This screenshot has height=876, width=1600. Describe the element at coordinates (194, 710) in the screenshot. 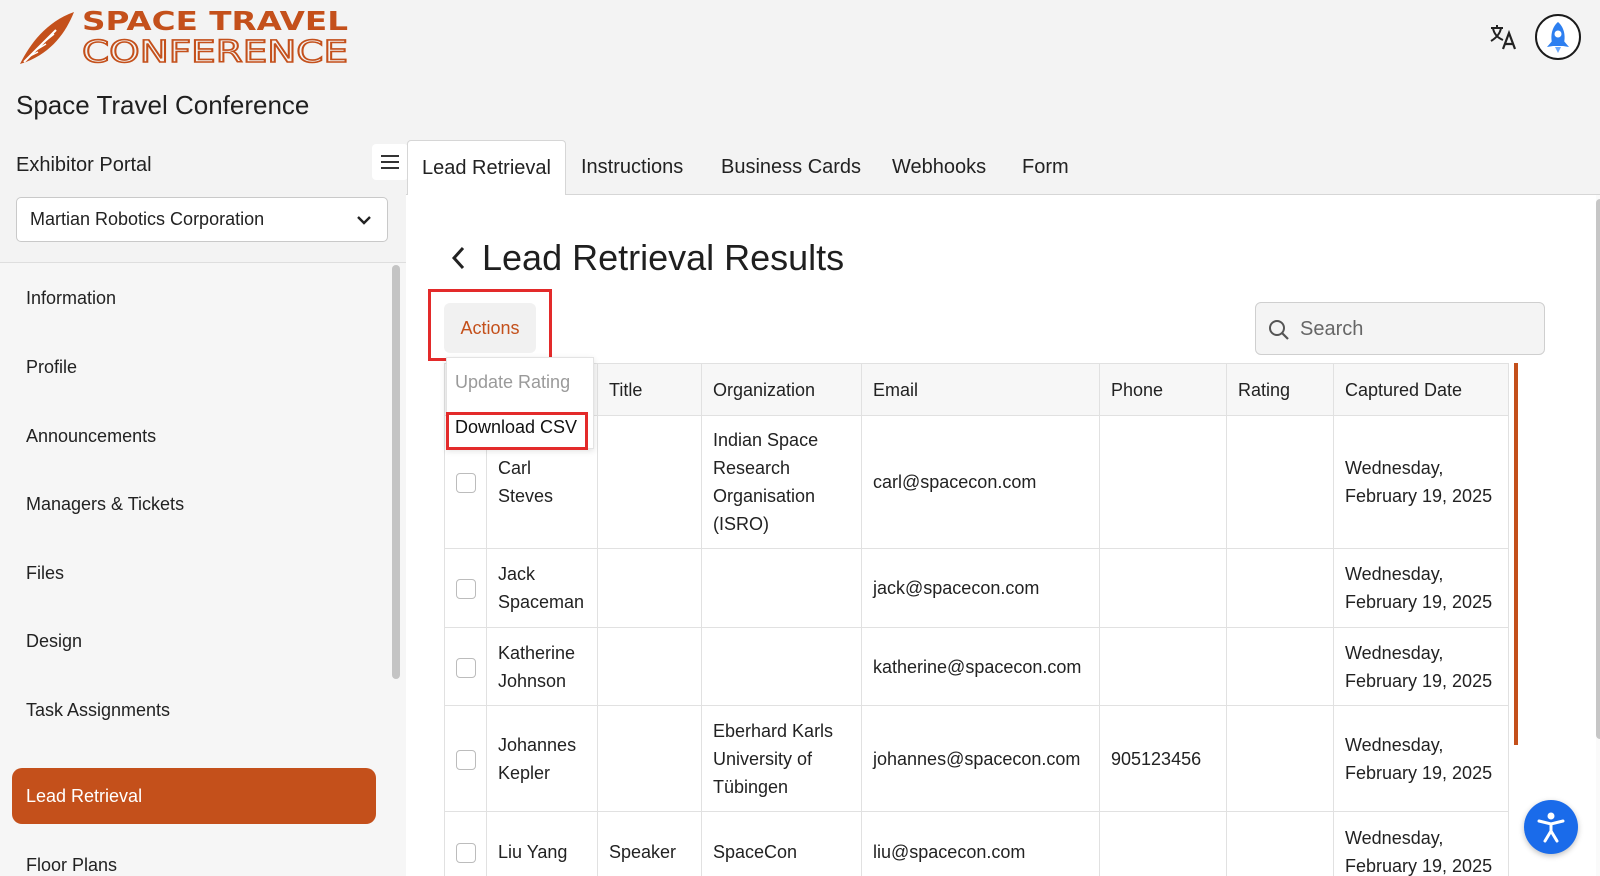

I see `sidebar-item-task-assignments: Task Assignments` at that location.